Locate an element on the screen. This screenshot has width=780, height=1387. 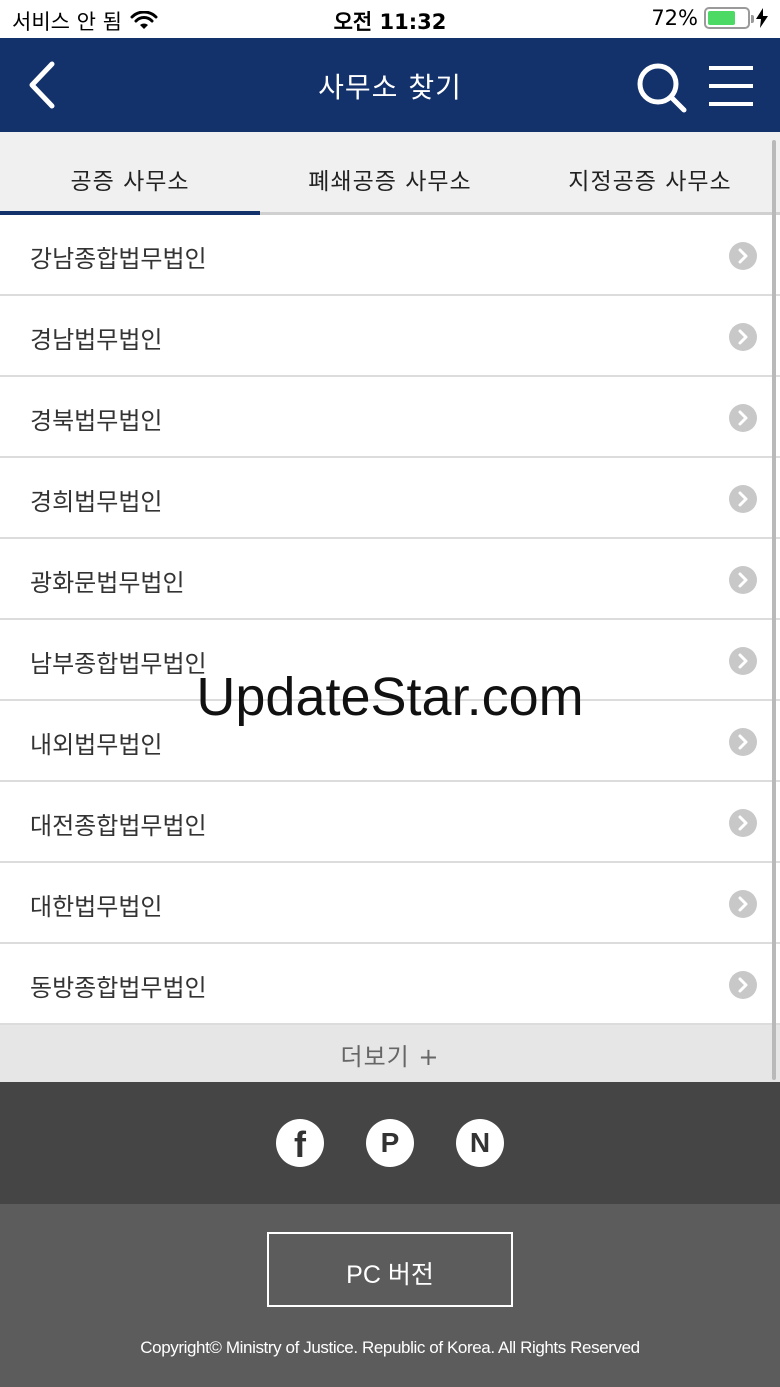
list-item: 동방종합법무법인 is located at coordinates (390, 984).